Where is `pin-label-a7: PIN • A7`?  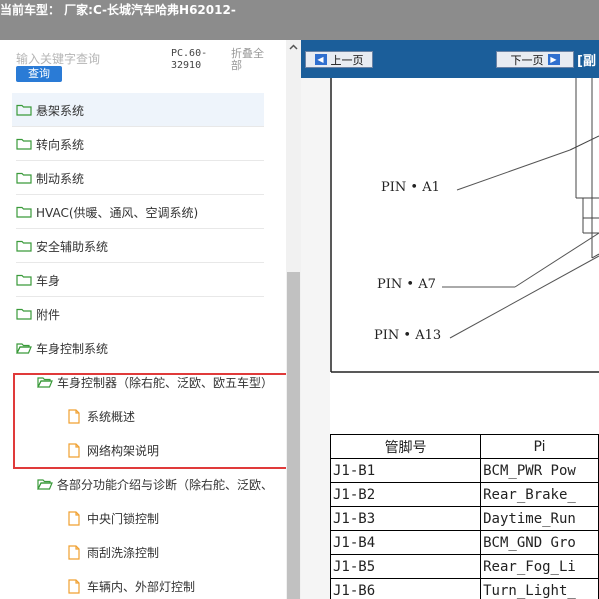
pin-label-a7: PIN • A7 is located at coordinates (406, 284).